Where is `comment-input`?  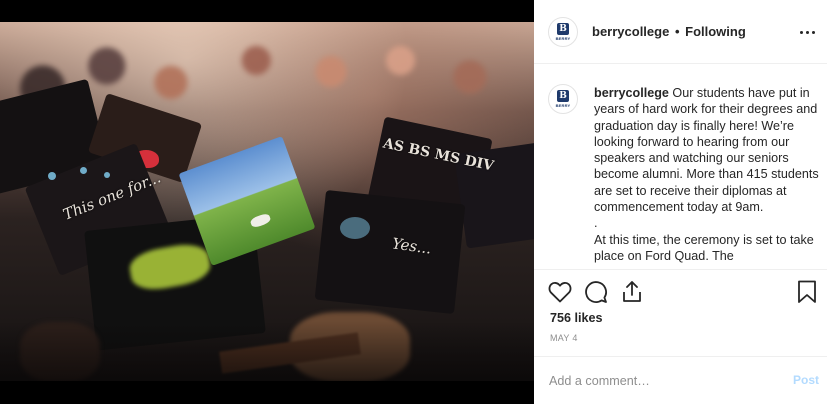 comment-input is located at coordinates (664, 381).